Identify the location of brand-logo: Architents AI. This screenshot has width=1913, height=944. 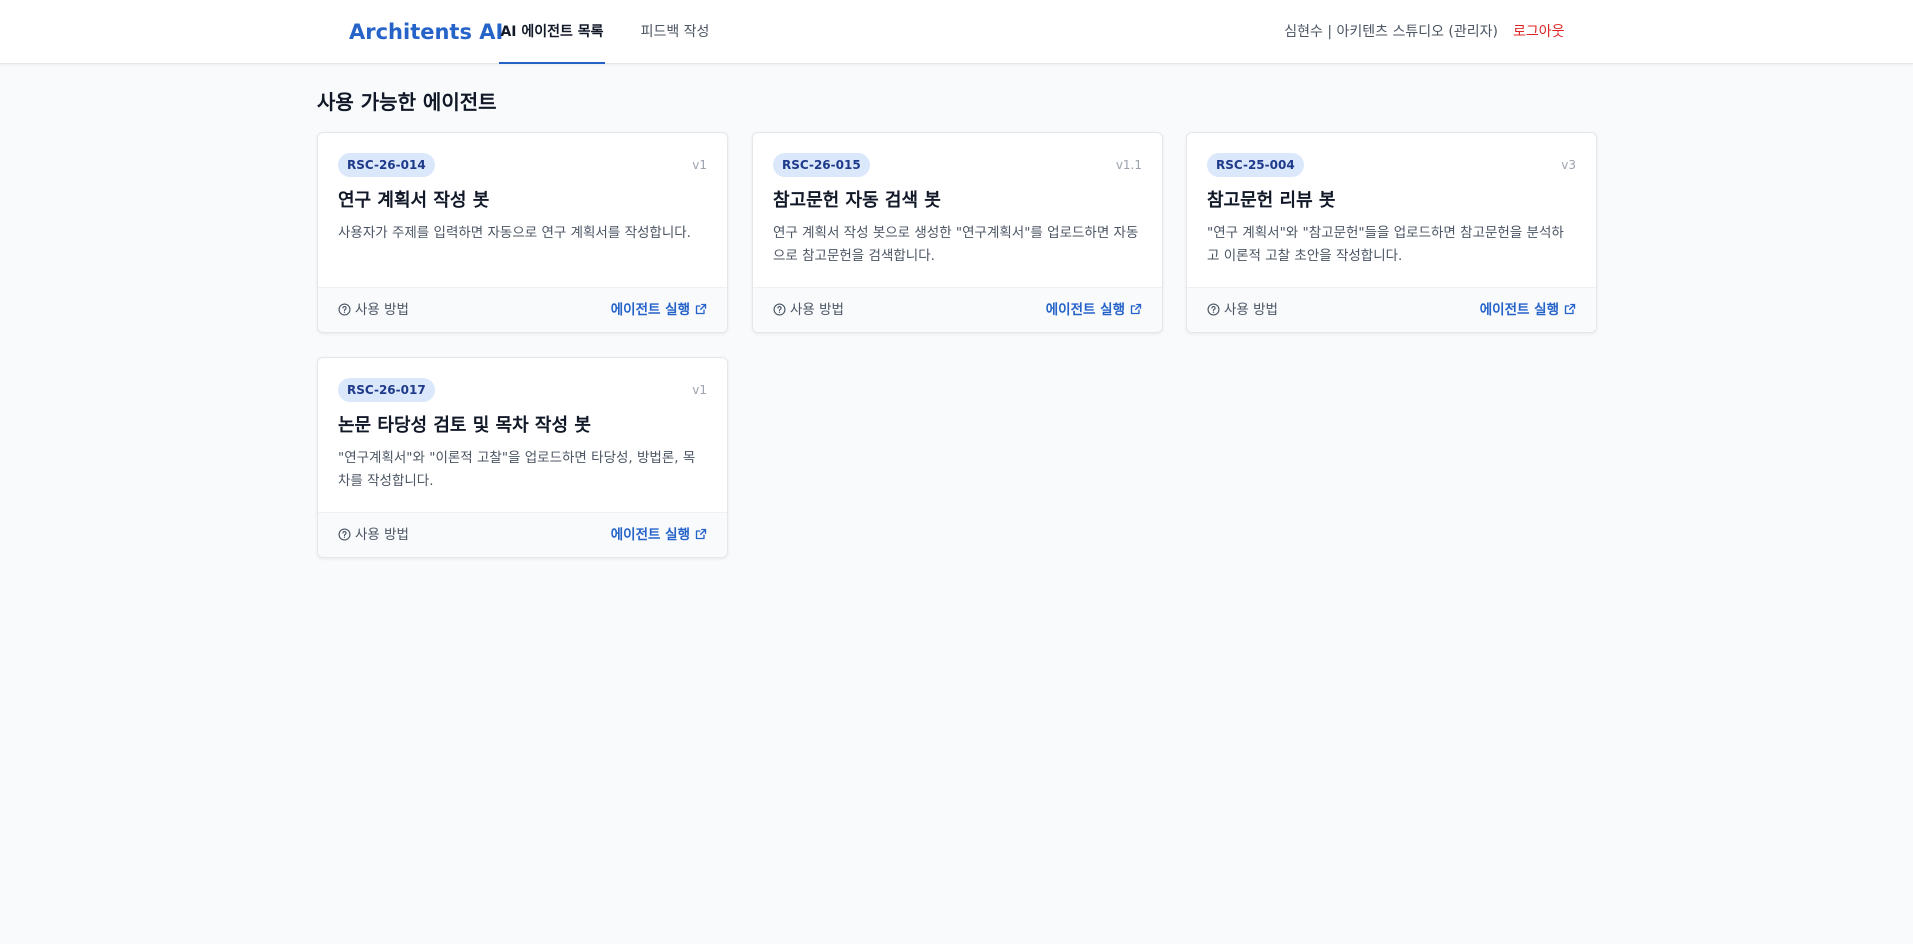
(426, 32).